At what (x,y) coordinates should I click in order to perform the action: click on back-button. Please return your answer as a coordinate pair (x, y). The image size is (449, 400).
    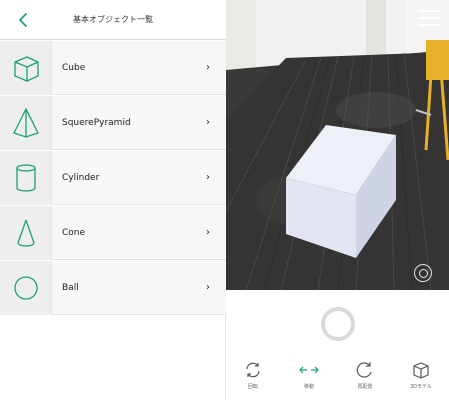
    Looking at the image, I should click on (24, 20).